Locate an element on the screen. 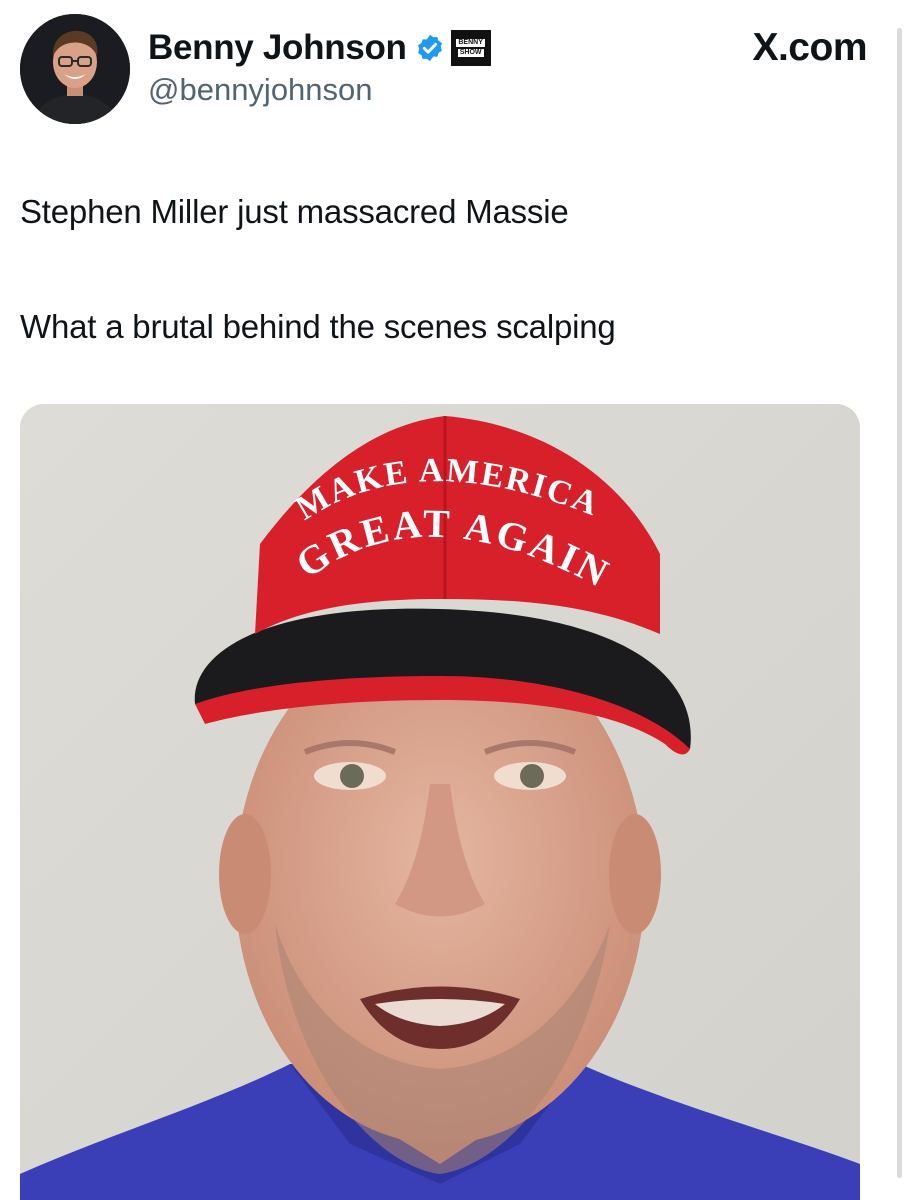 This screenshot has width=909, height=1200. tweet-text-line-1: Stephen Miller just massacred Massie is located at coordinates (294, 211).